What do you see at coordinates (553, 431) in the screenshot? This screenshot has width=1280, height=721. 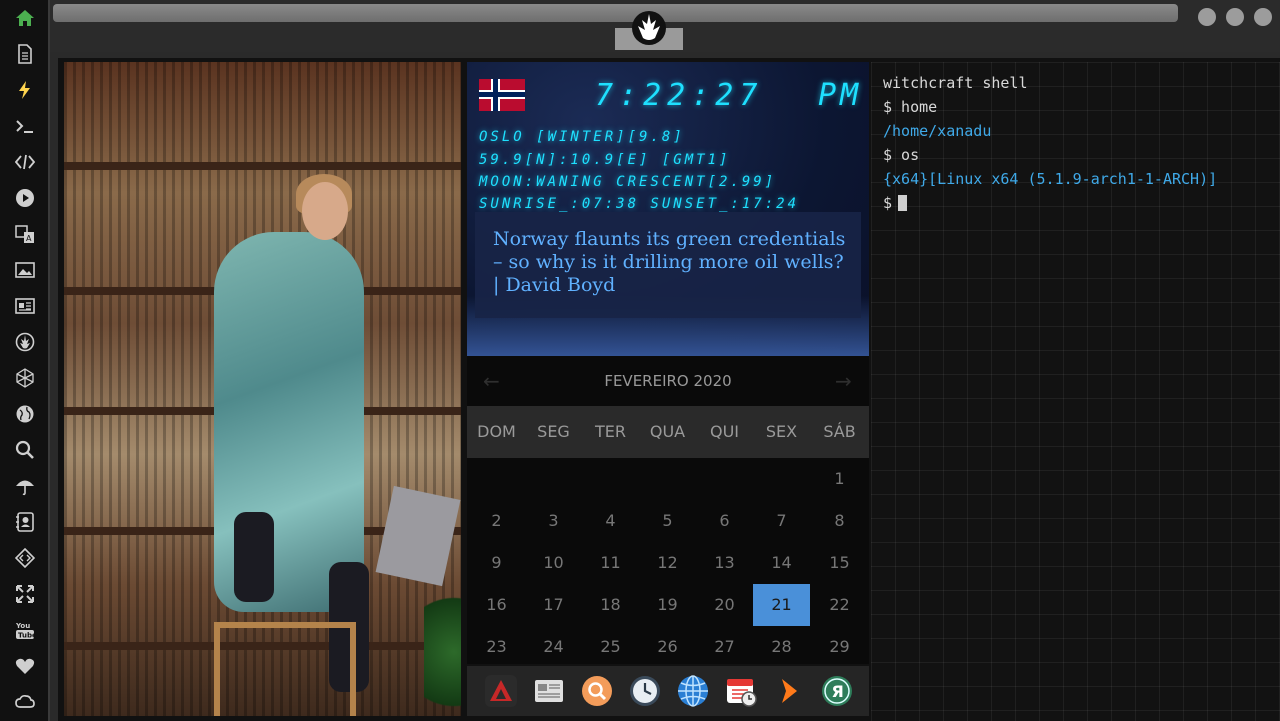 I see `weekday-label: SEG` at bounding box center [553, 431].